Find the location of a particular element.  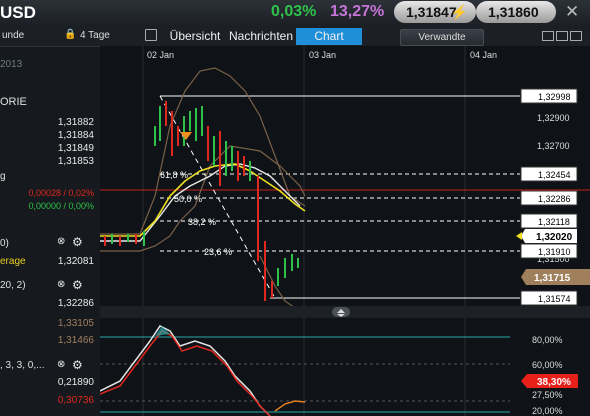

stoch-value-2: 0,30736 is located at coordinates (75, 400).